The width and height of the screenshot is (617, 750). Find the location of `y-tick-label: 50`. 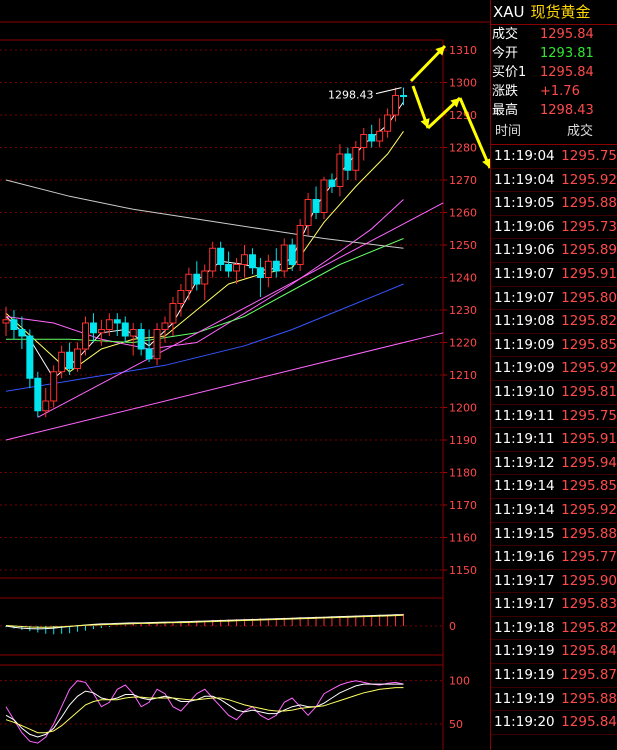

y-tick-label: 50 is located at coordinates (456, 724).